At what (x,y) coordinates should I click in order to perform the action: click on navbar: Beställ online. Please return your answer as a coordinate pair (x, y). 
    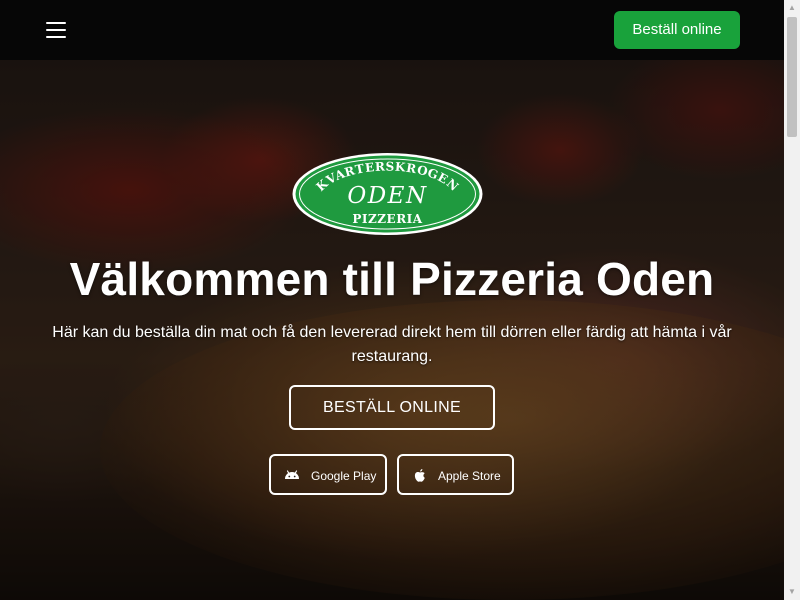
    Looking at the image, I should click on (392, 30).